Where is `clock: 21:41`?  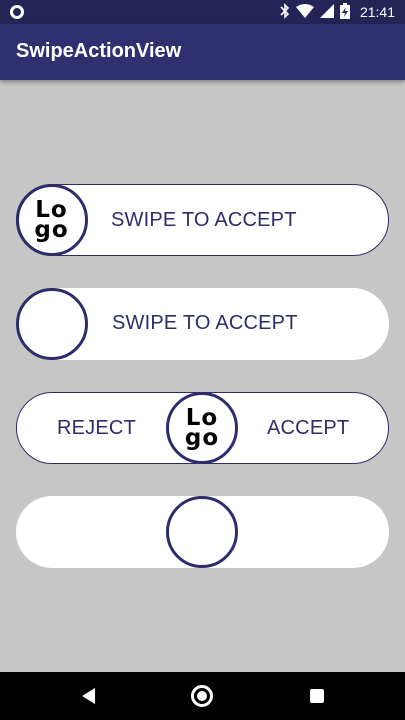 clock: 21:41 is located at coordinates (377, 12).